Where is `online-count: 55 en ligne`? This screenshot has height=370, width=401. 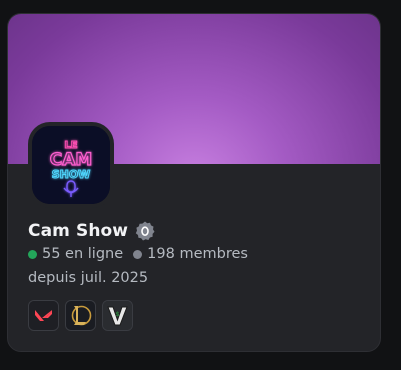
online-count: 55 en ligne is located at coordinates (83, 254).